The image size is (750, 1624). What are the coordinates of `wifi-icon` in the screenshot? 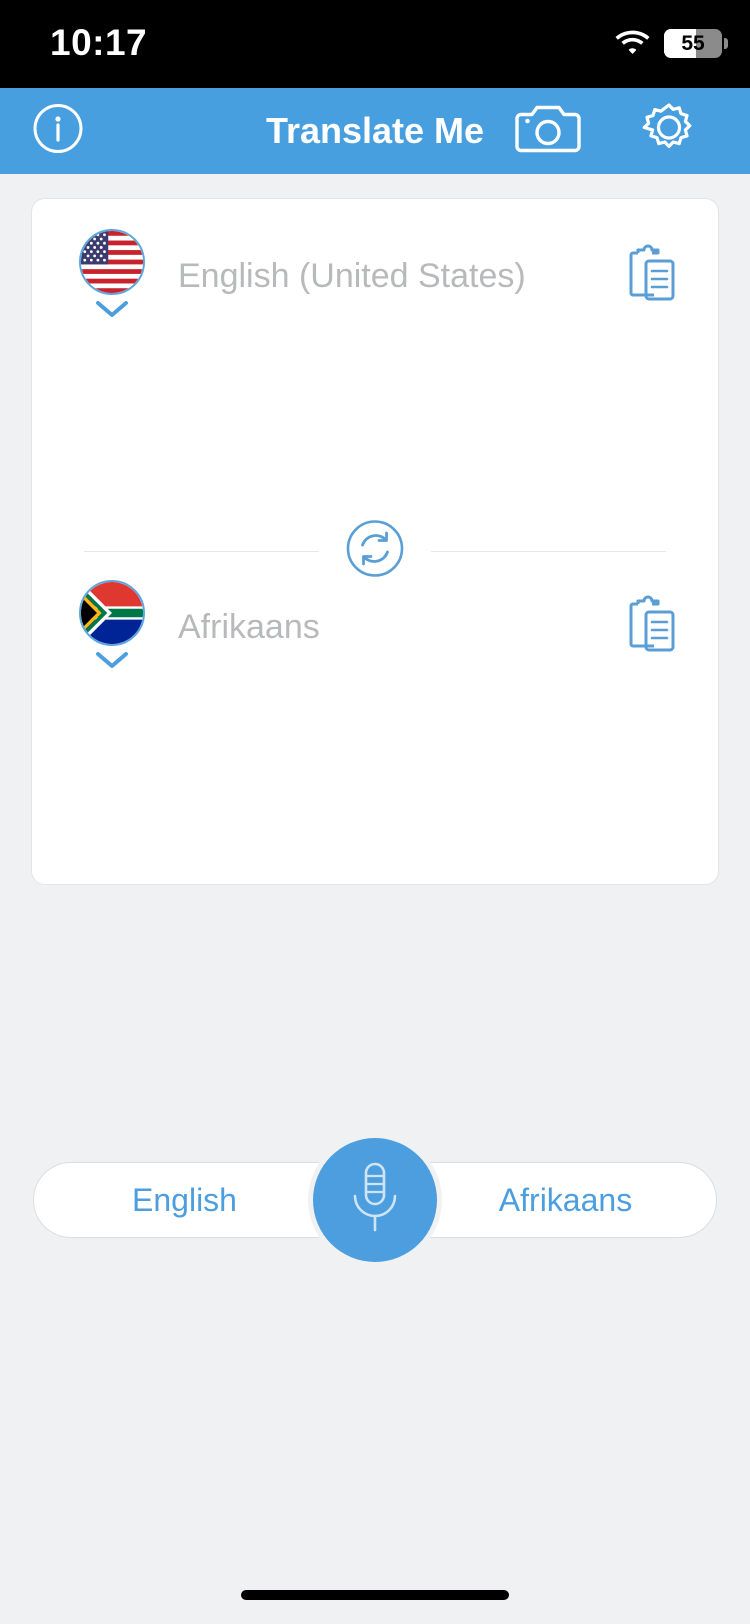 It's located at (632, 43).